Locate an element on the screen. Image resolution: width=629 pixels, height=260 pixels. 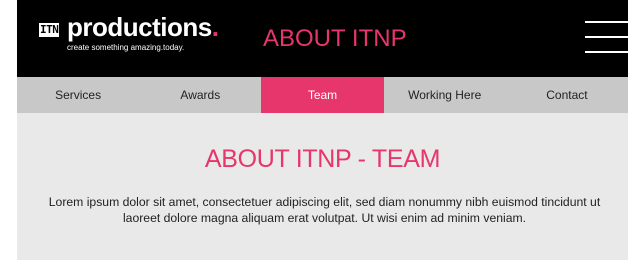
nav-item-awards: Awards is located at coordinates (200, 95).